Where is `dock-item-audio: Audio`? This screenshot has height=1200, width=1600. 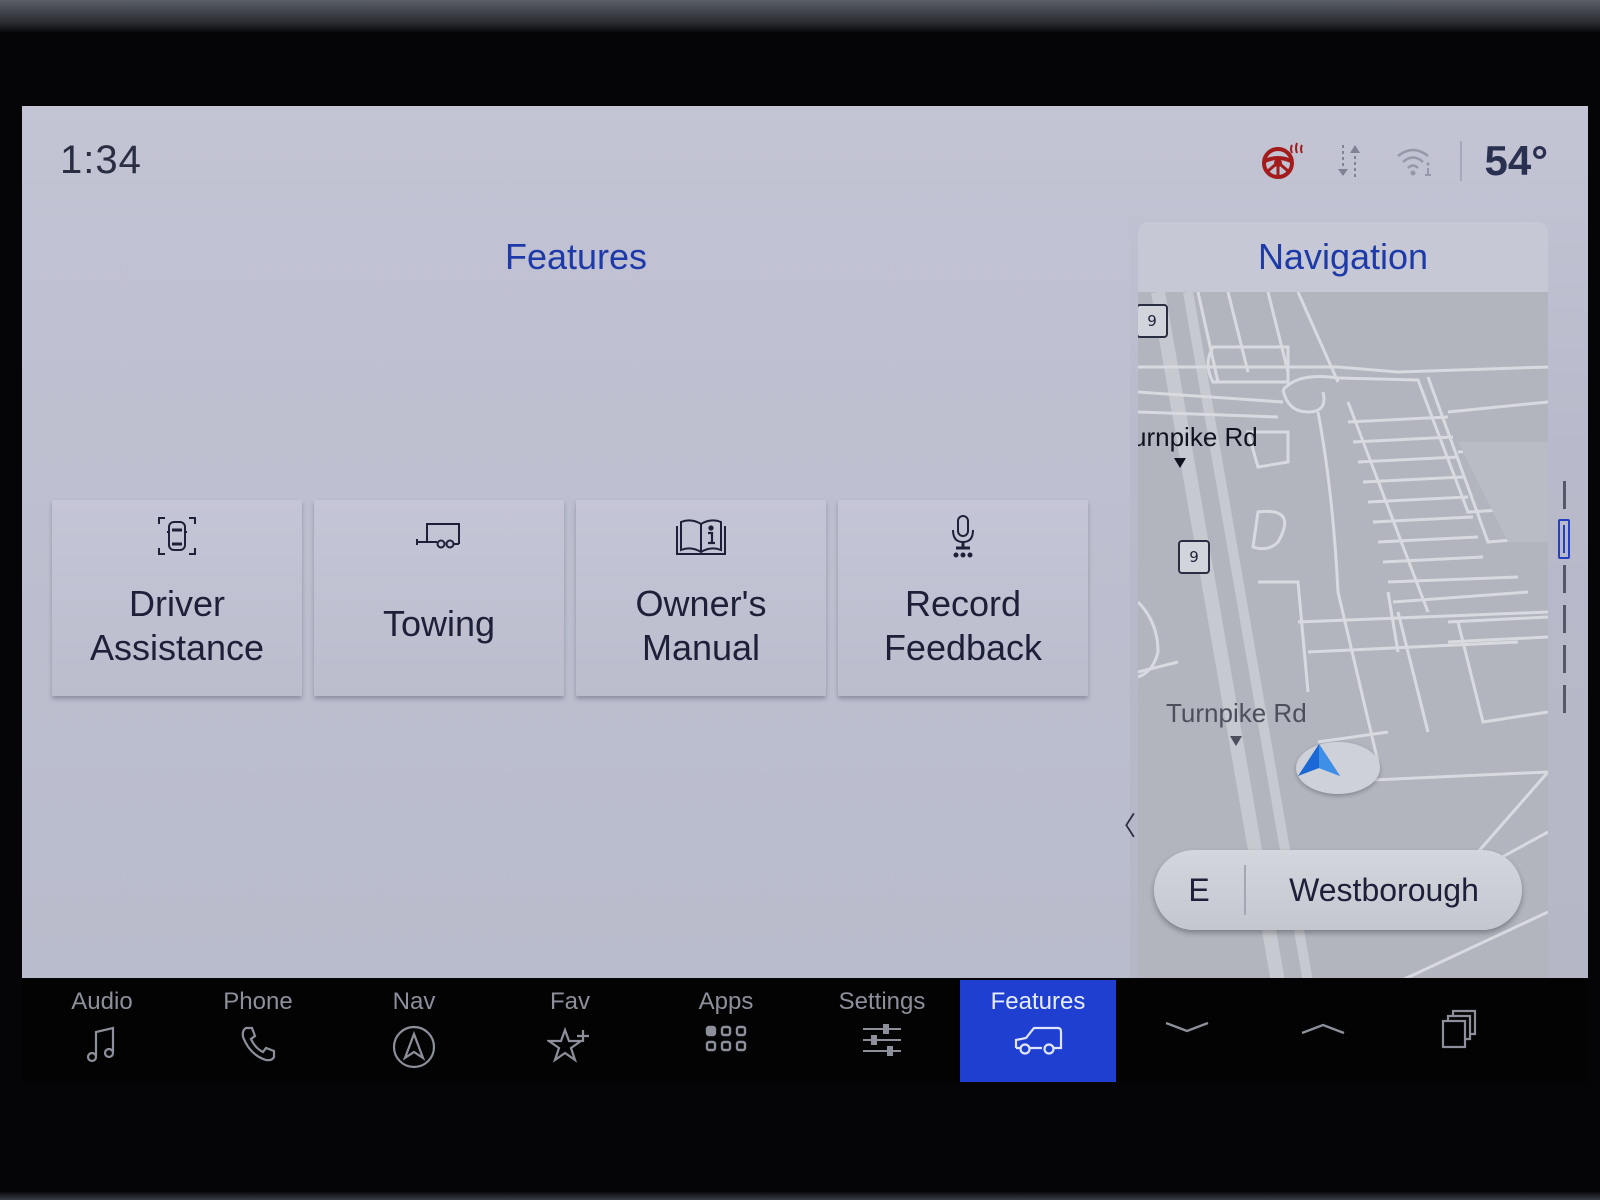 dock-item-audio: Audio is located at coordinates (102, 1031).